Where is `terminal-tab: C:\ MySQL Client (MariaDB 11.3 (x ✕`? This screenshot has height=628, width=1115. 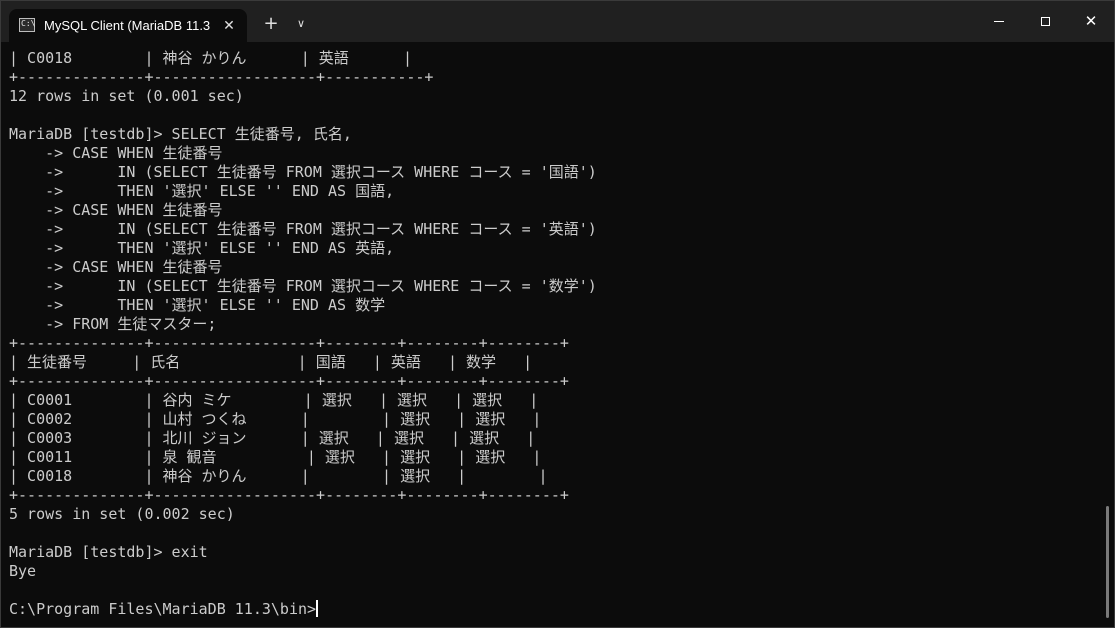
terminal-tab: C:\ MySQL Client (MariaDB 11.3 (x ✕ is located at coordinates (128, 25).